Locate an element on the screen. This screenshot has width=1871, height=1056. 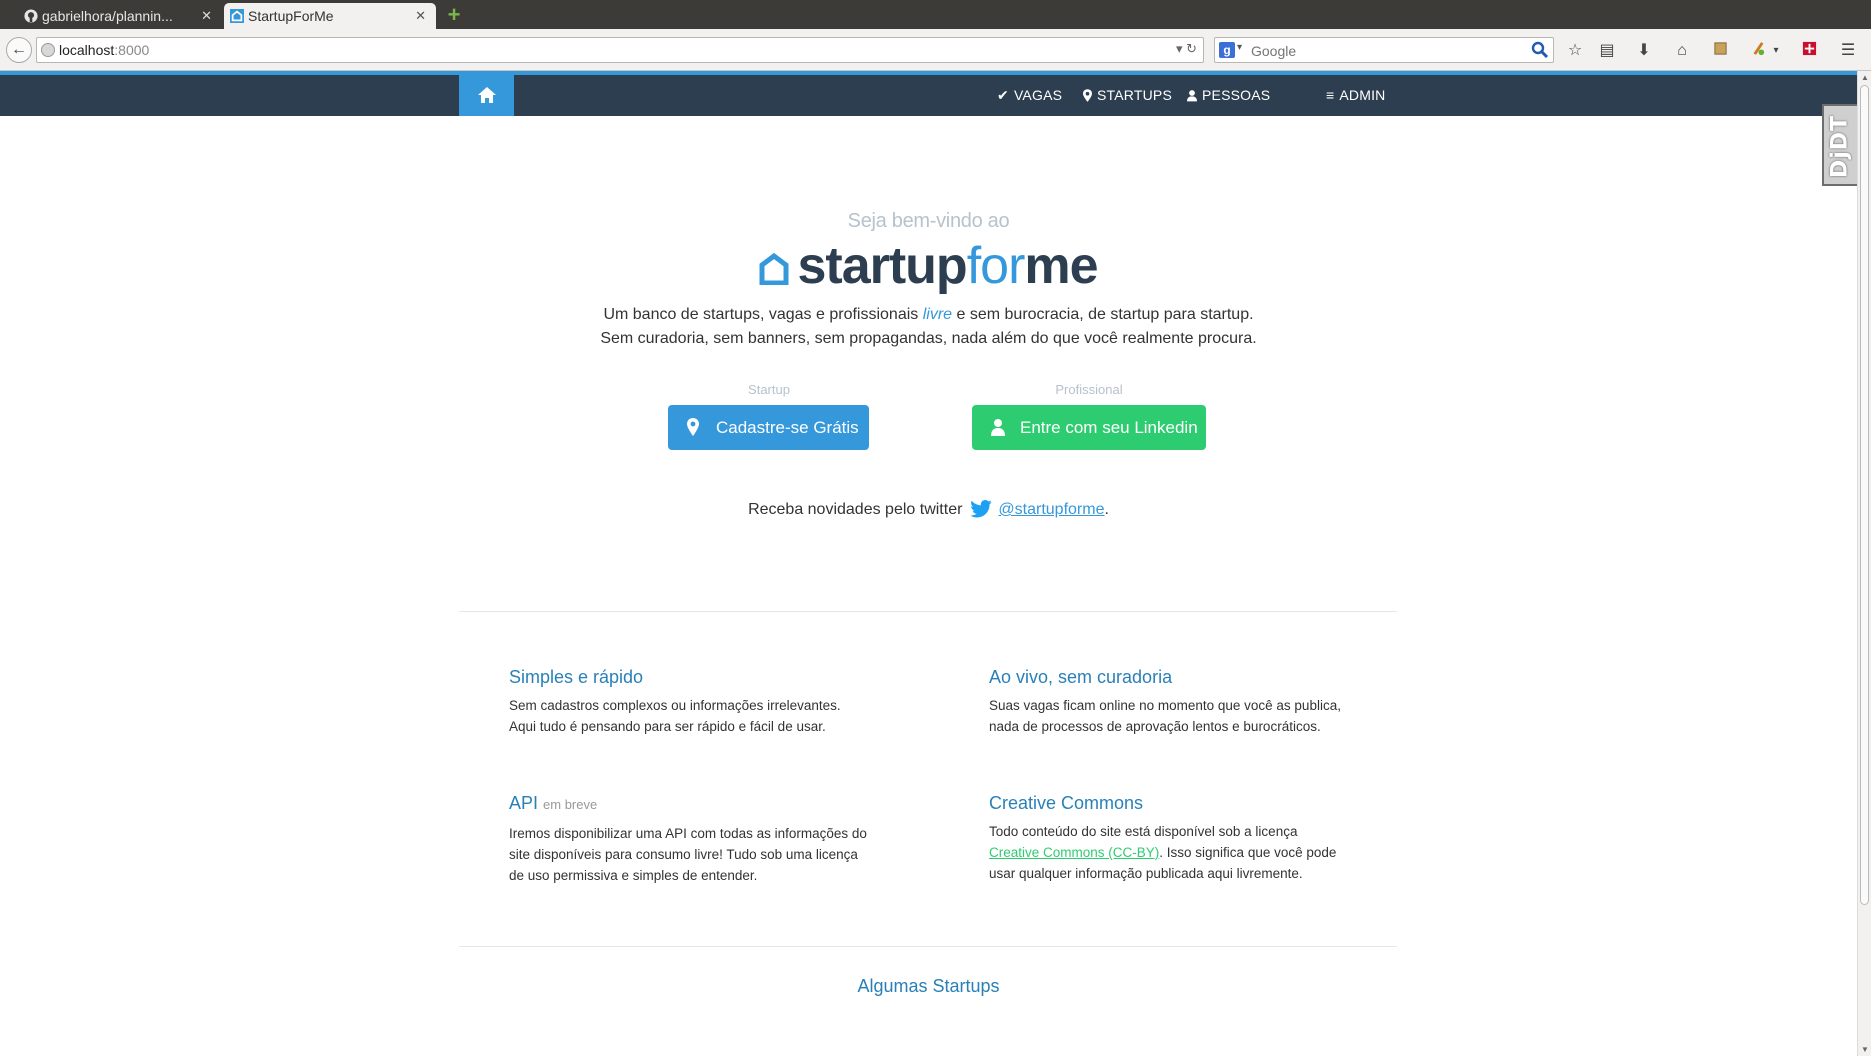
section-title-startups: Algumas Startups is located at coordinates (928, 986).